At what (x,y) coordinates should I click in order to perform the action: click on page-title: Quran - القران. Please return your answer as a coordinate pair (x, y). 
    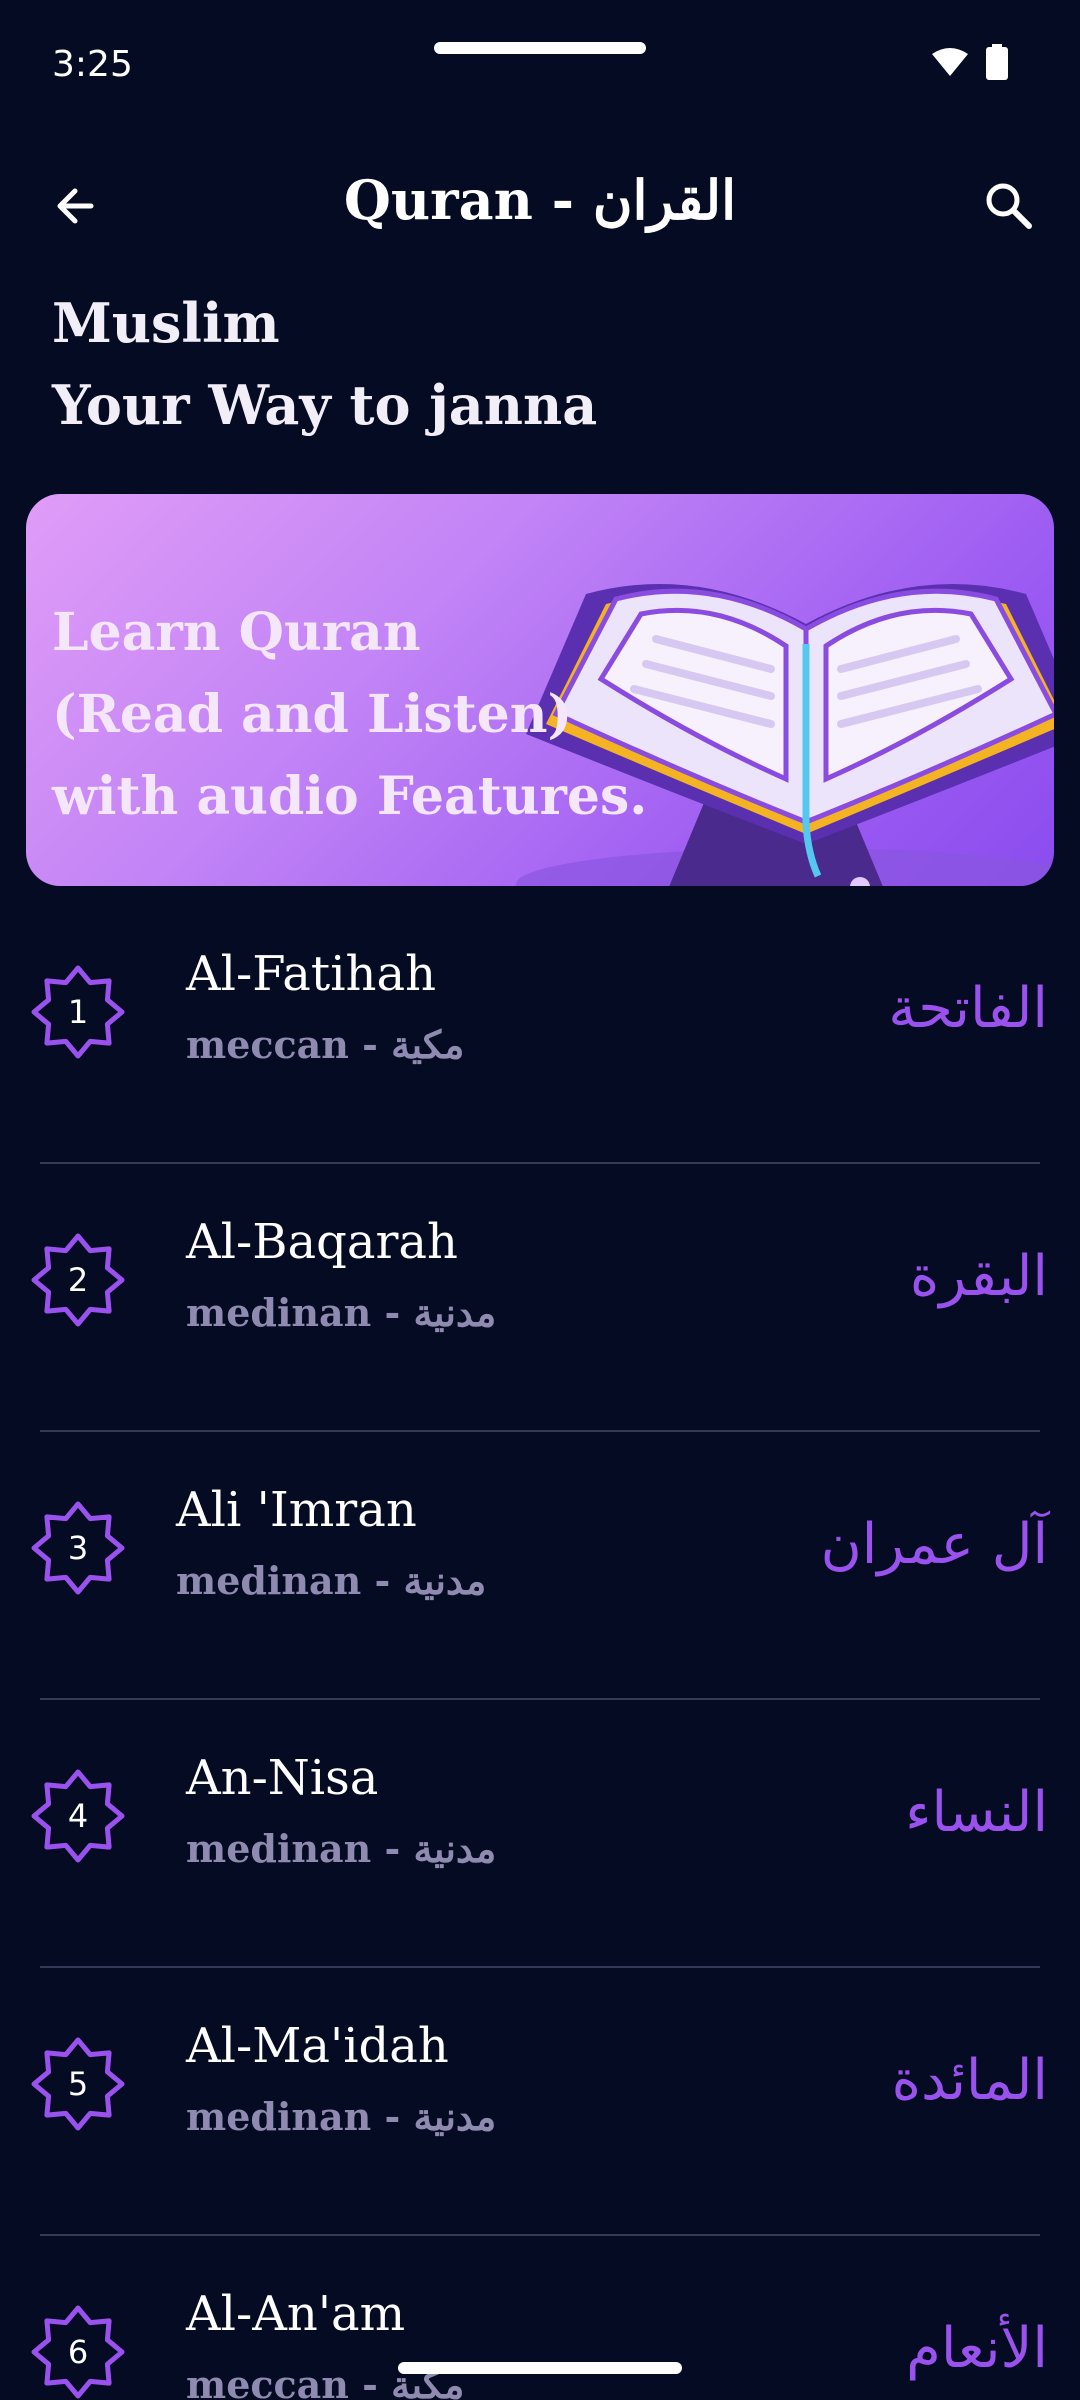
    Looking at the image, I should click on (540, 200).